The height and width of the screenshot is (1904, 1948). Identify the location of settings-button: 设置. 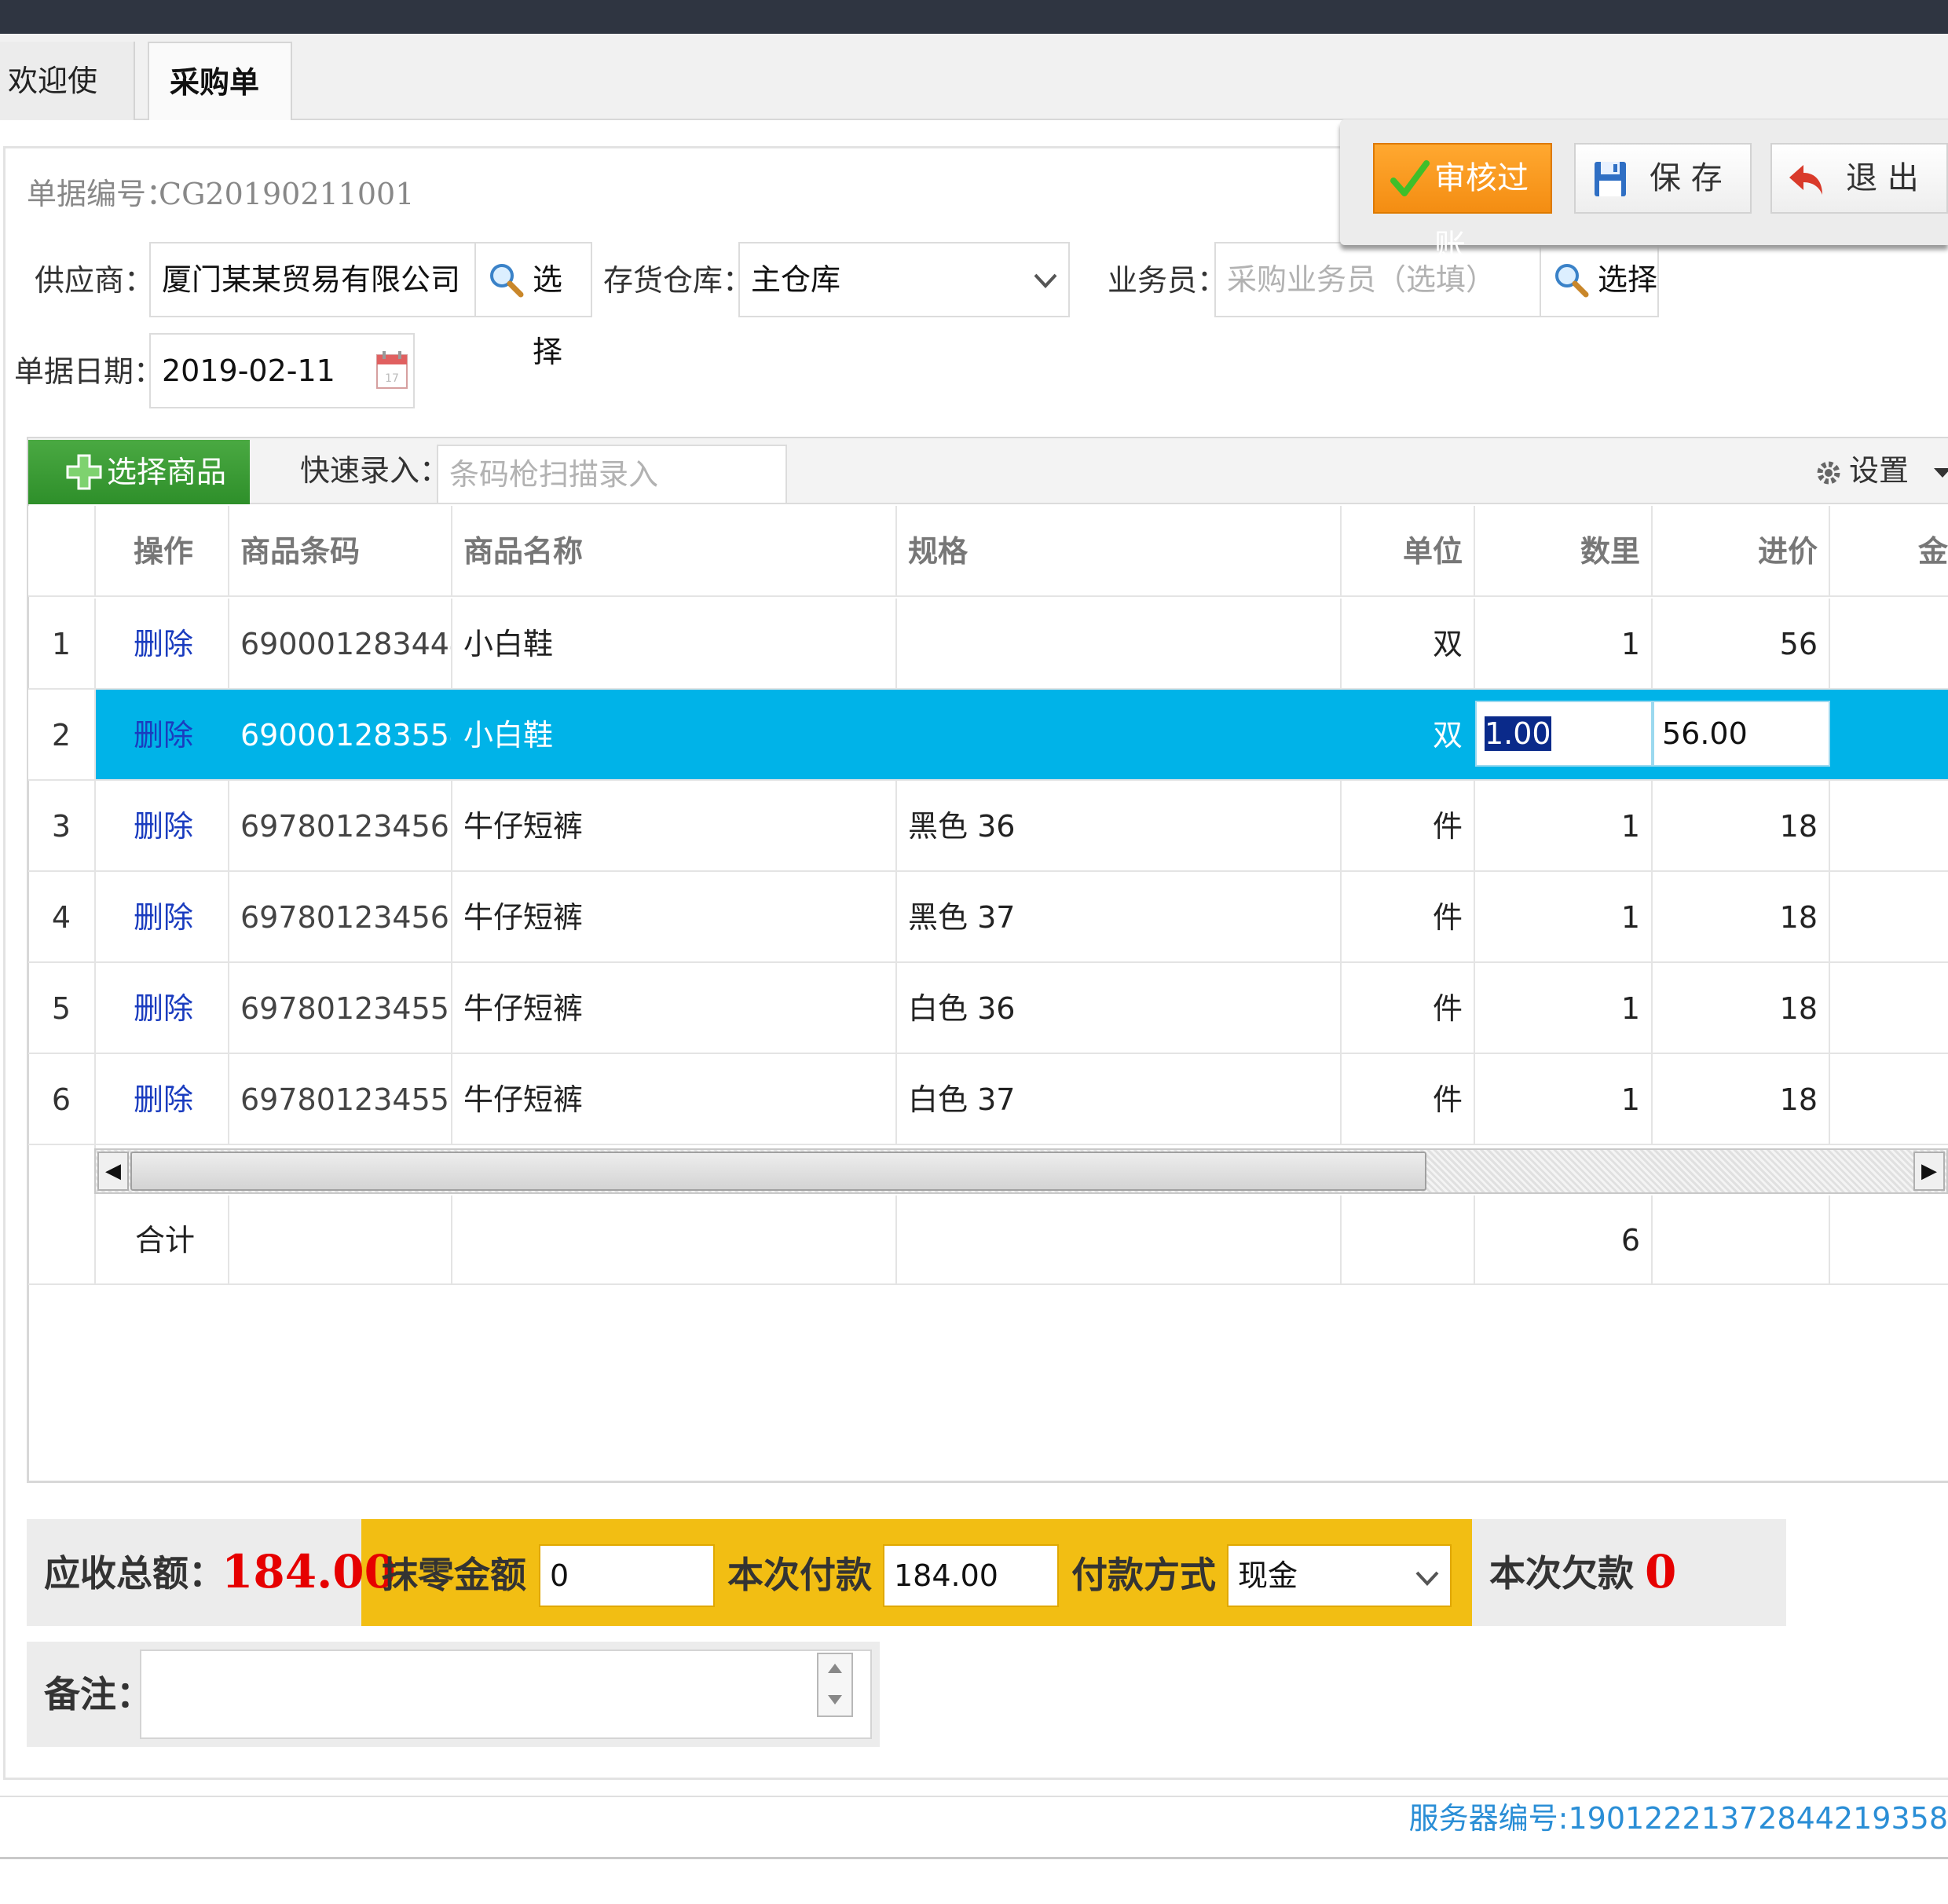
(1881, 471).